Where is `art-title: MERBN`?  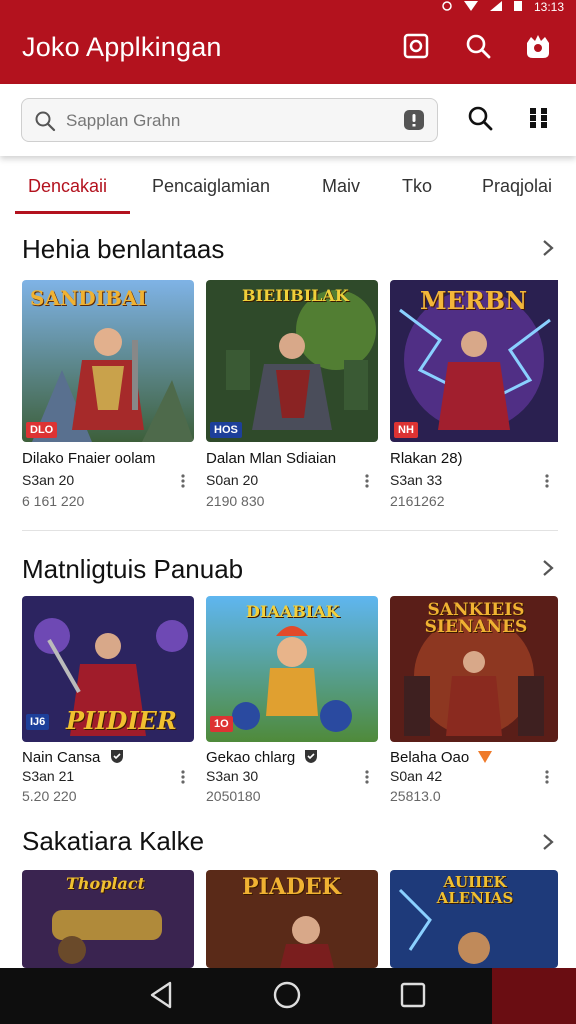 art-title: MERBN is located at coordinates (474, 300).